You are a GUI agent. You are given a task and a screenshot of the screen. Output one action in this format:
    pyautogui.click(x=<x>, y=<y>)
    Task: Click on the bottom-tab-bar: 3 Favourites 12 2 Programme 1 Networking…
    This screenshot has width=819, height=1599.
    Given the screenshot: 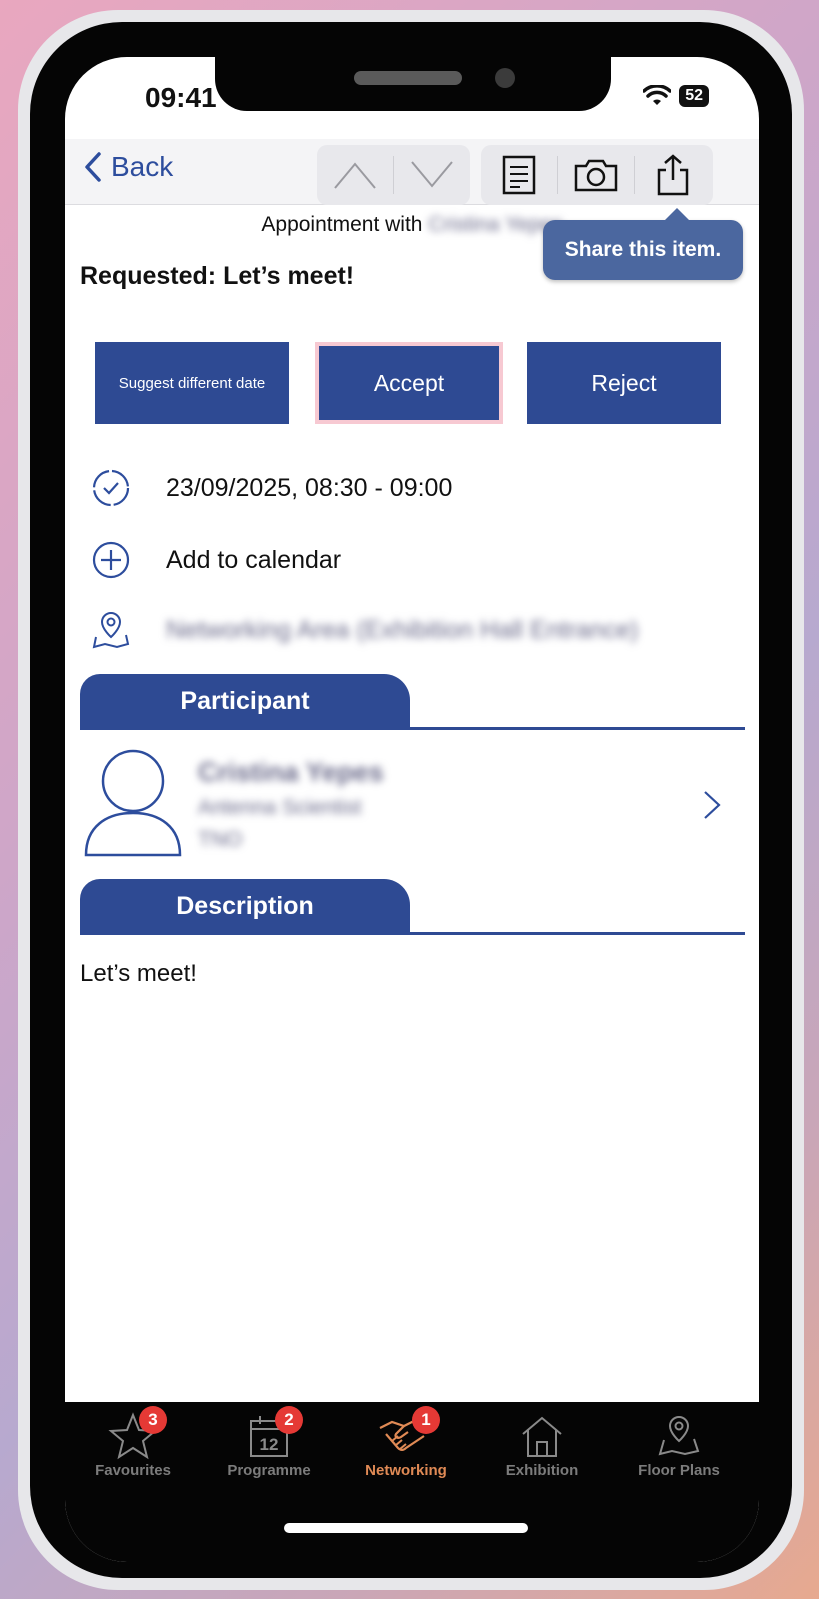 What is the action you would take?
    pyautogui.click(x=412, y=1482)
    